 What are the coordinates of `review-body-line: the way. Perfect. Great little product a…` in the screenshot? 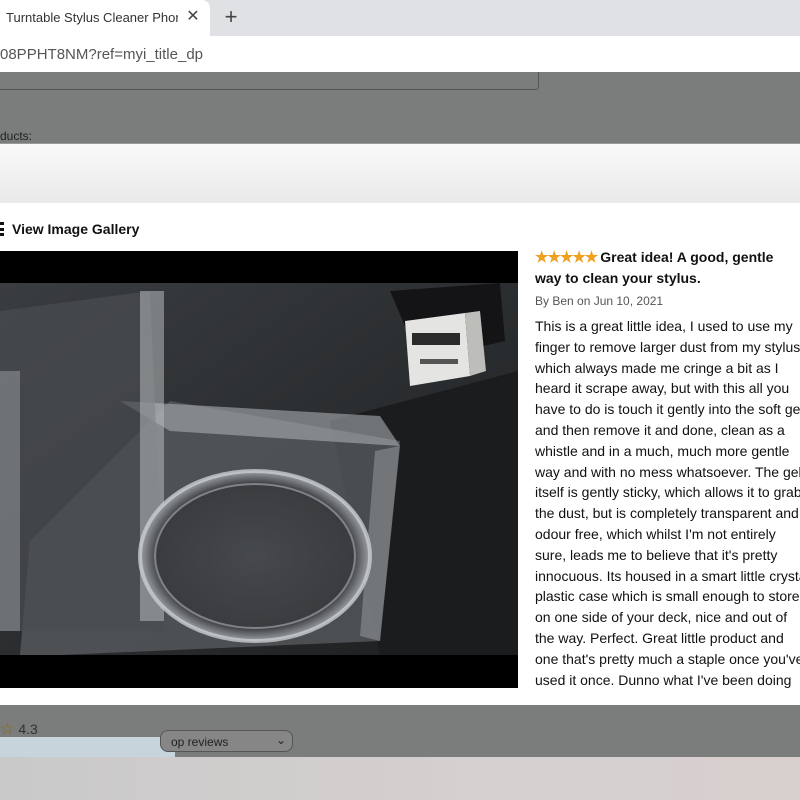 It's located at (659, 637).